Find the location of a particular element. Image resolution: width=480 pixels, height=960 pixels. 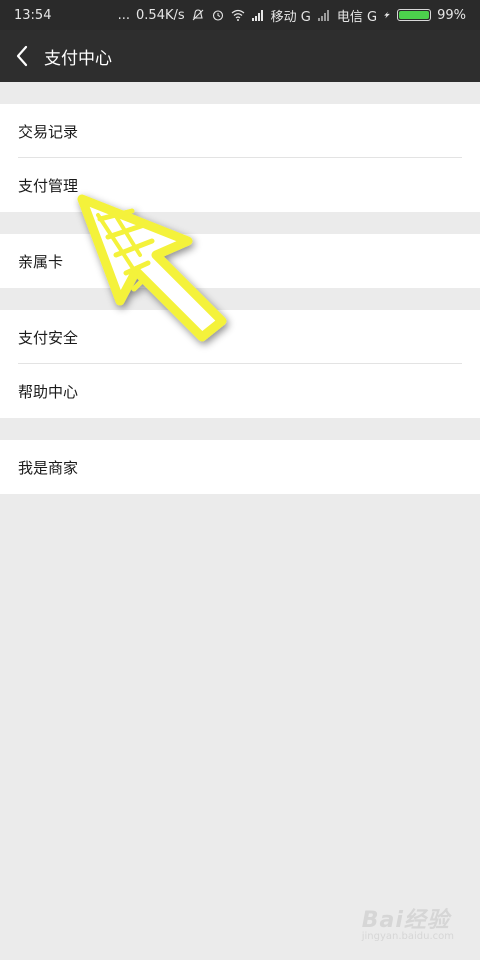

nav-bar: 支付中心 is located at coordinates (240, 56).